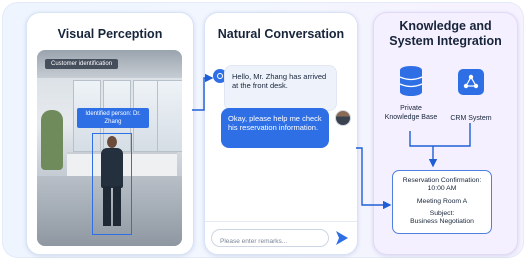  What do you see at coordinates (452, 135) in the screenshot?
I see `arrow-crm-to-merge` at bounding box center [452, 135].